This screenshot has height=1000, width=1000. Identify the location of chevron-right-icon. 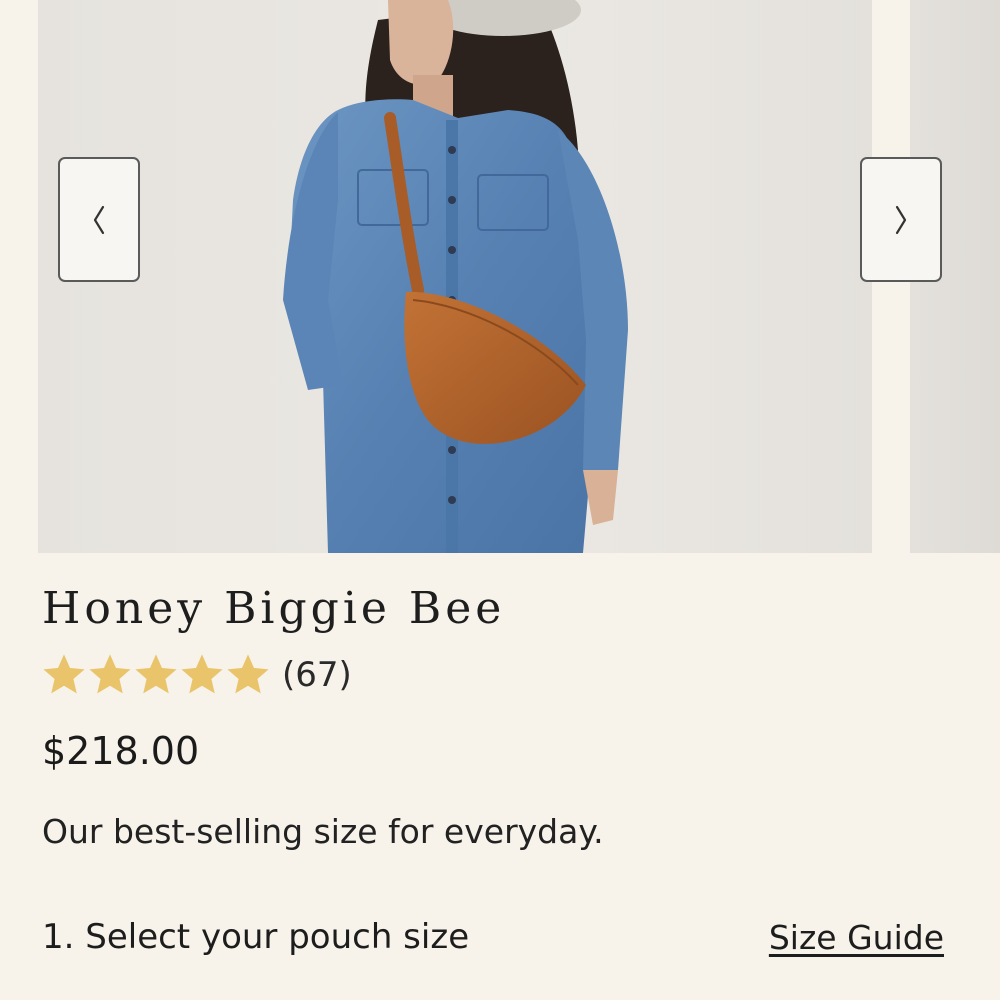
(901, 219).